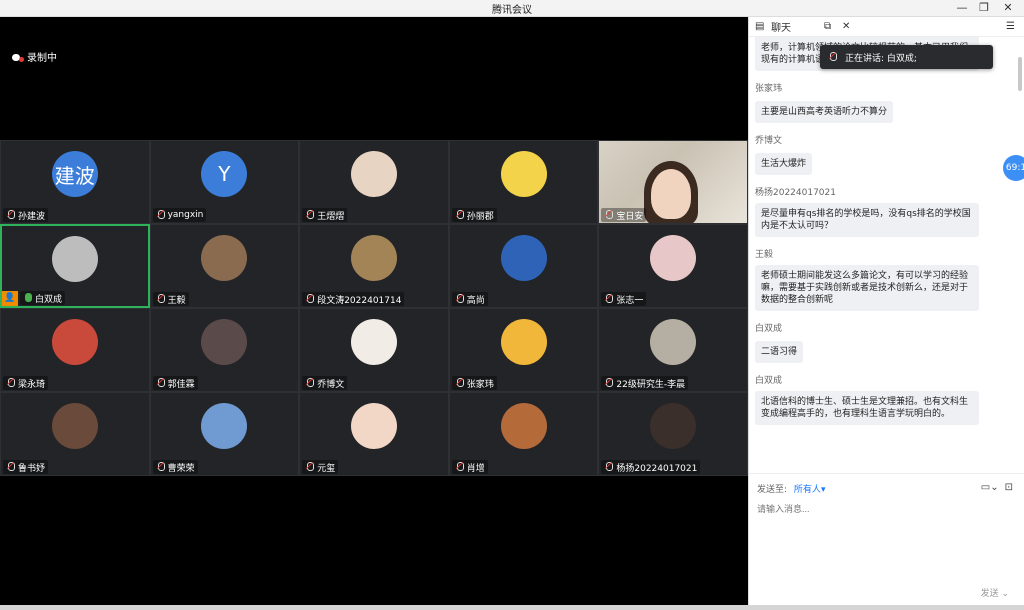 The width and height of the screenshot is (1024, 610). I want to click on participant-tile: 梁永琦, so click(75, 350).